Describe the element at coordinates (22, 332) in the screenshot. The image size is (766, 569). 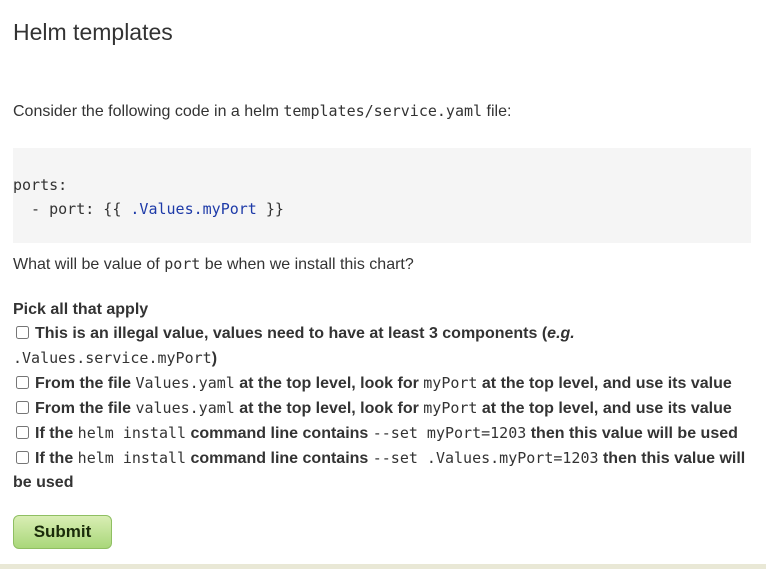
I see `option-1-checkbox` at that location.